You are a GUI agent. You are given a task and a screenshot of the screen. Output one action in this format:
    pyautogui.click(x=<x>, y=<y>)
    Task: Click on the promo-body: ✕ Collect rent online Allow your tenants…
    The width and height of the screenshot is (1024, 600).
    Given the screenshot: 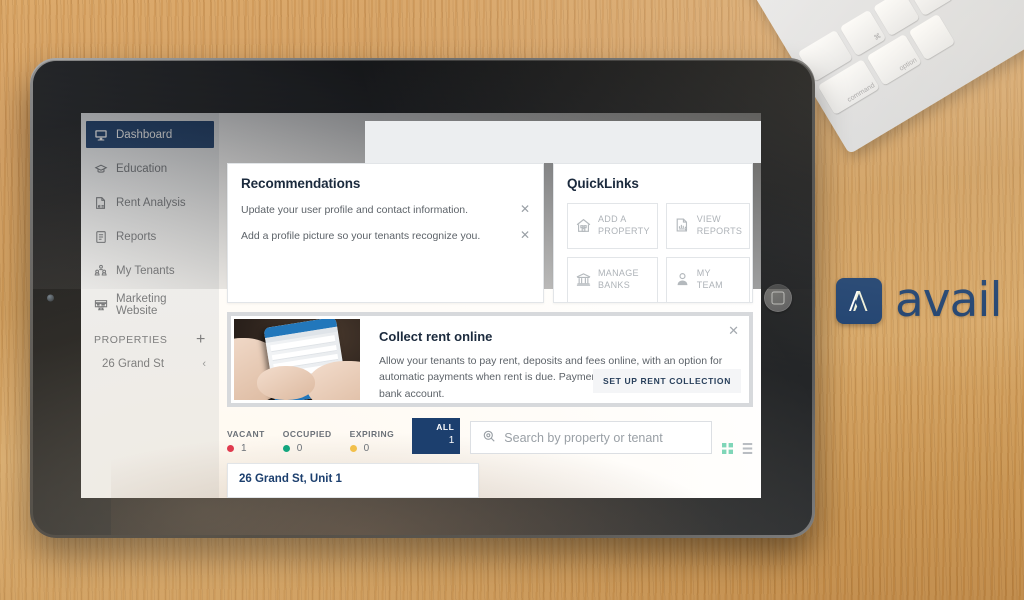 What is the action you would take?
    pyautogui.click(x=556, y=359)
    